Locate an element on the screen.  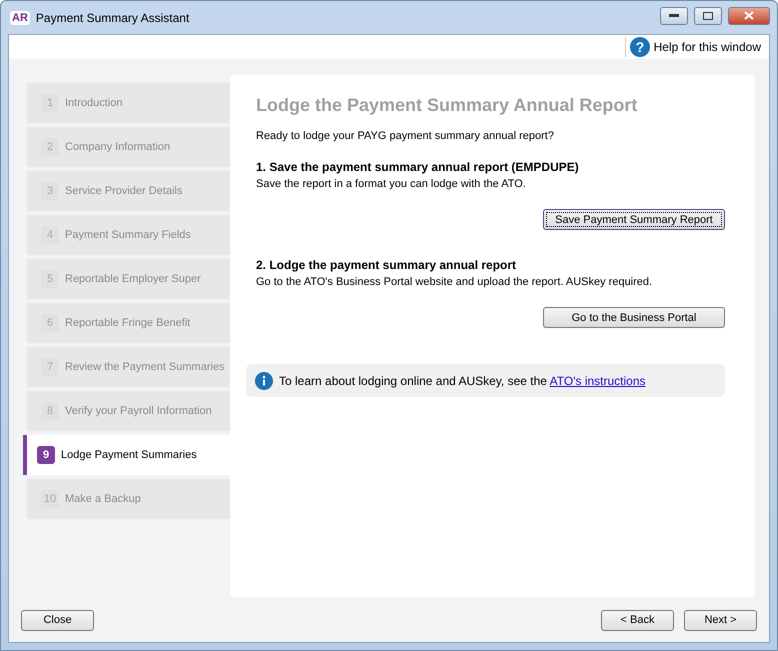
step-number: 2 is located at coordinates (50, 147).